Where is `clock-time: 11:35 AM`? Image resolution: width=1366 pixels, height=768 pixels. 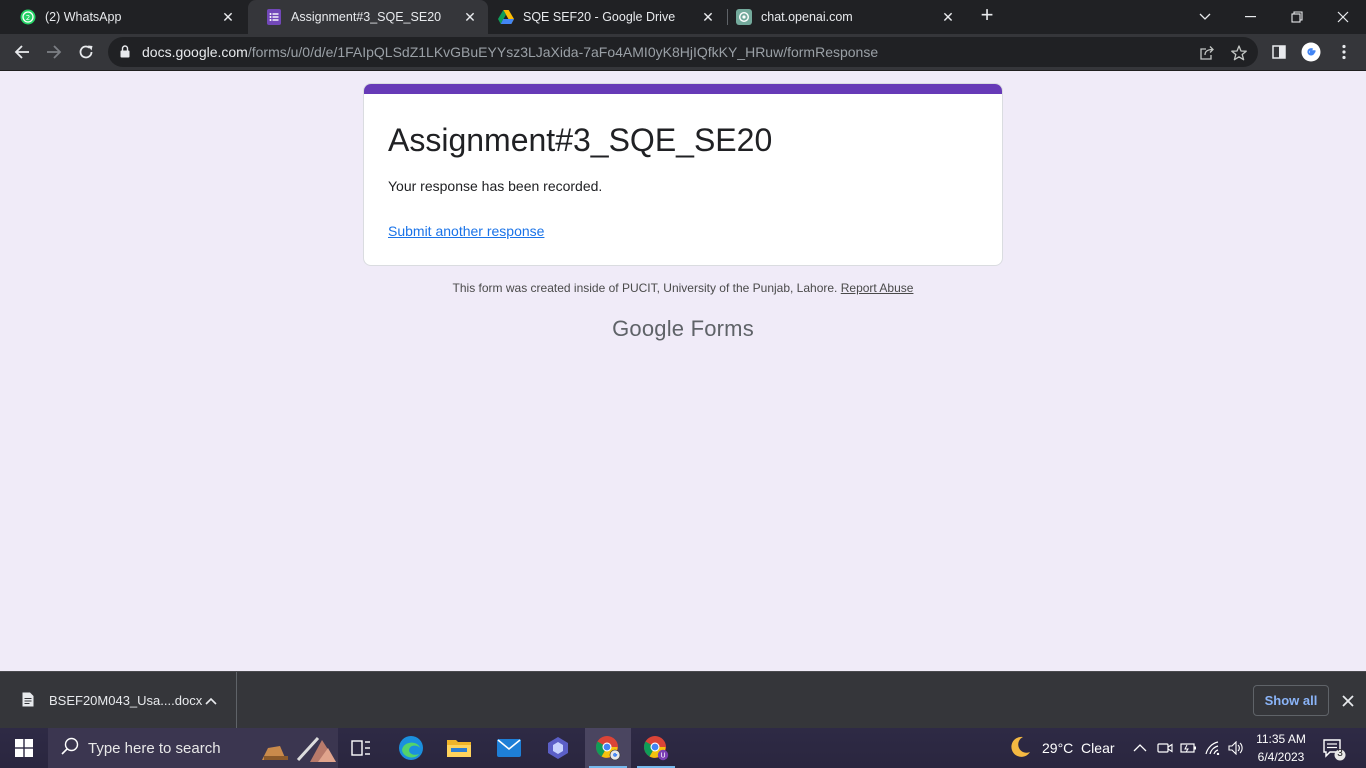
clock-time: 11:35 AM is located at coordinates (1281, 739).